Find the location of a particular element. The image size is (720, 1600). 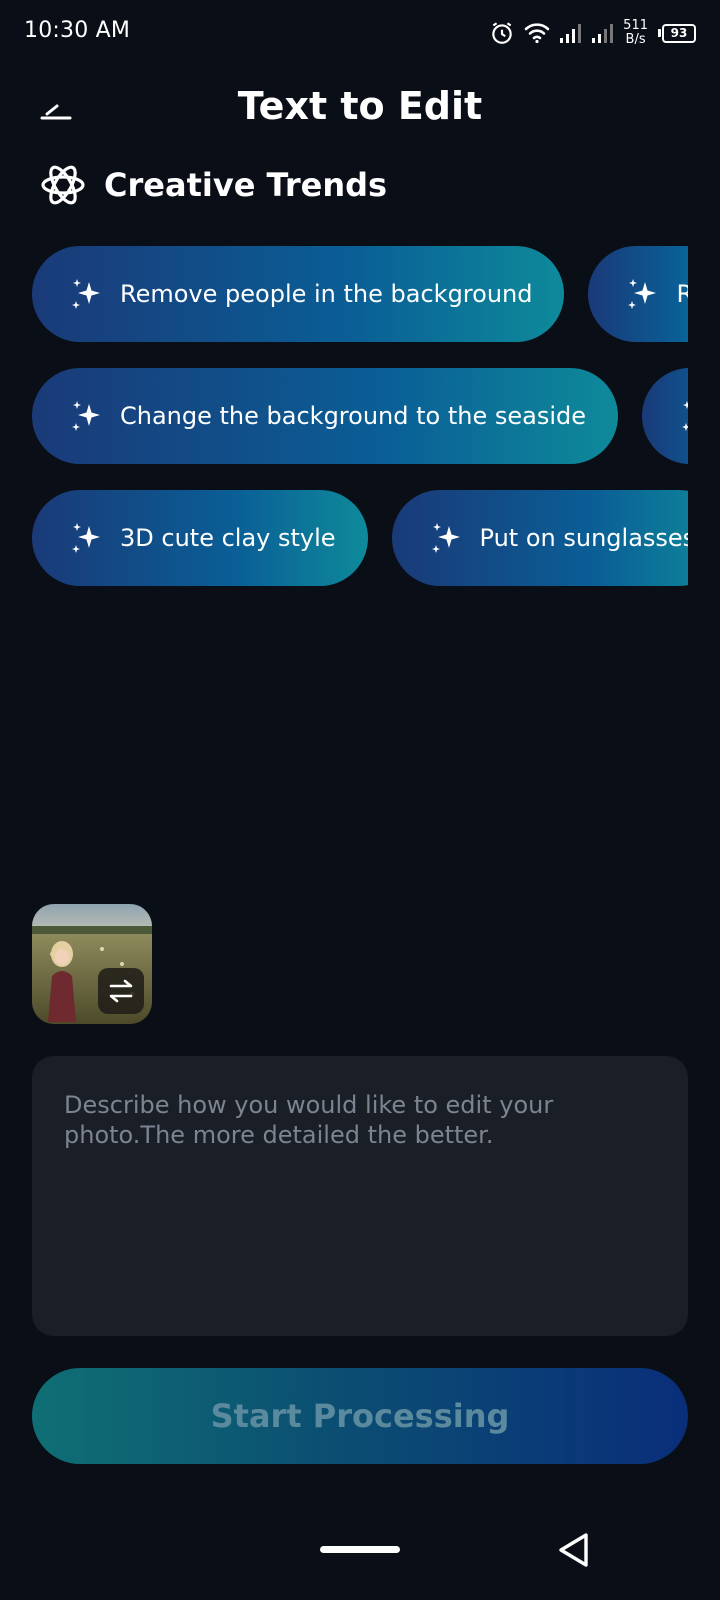

network-speed-unit: B/s is located at coordinates (635, 39).